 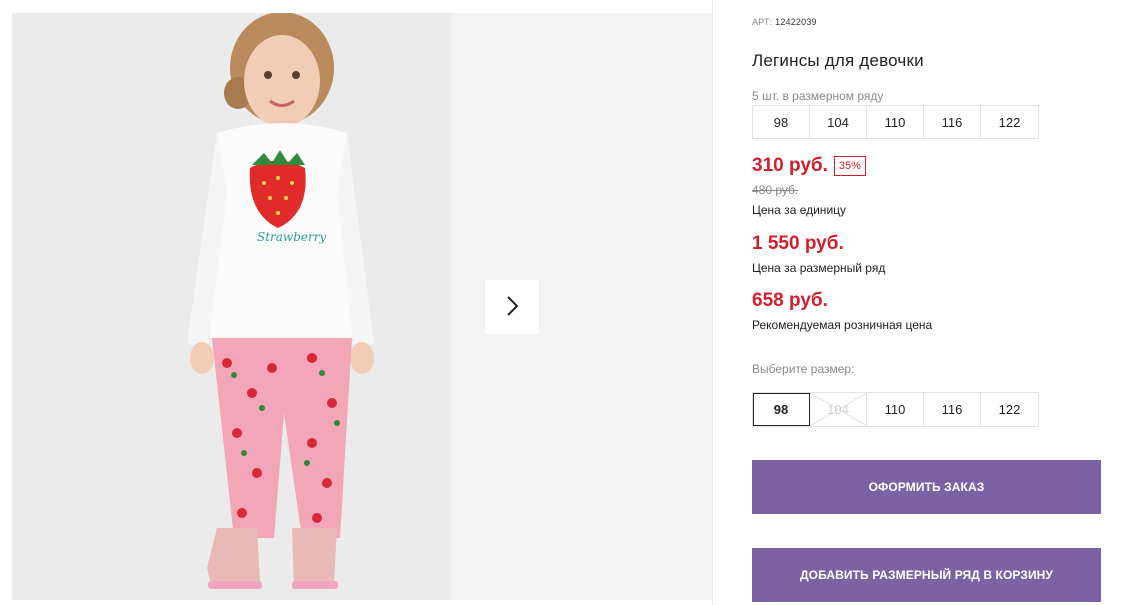 What do you see at coordinates (798, 243) in the screenshot?
I see `row-price: 1 550 руб.` at bounding box center [798, 243].